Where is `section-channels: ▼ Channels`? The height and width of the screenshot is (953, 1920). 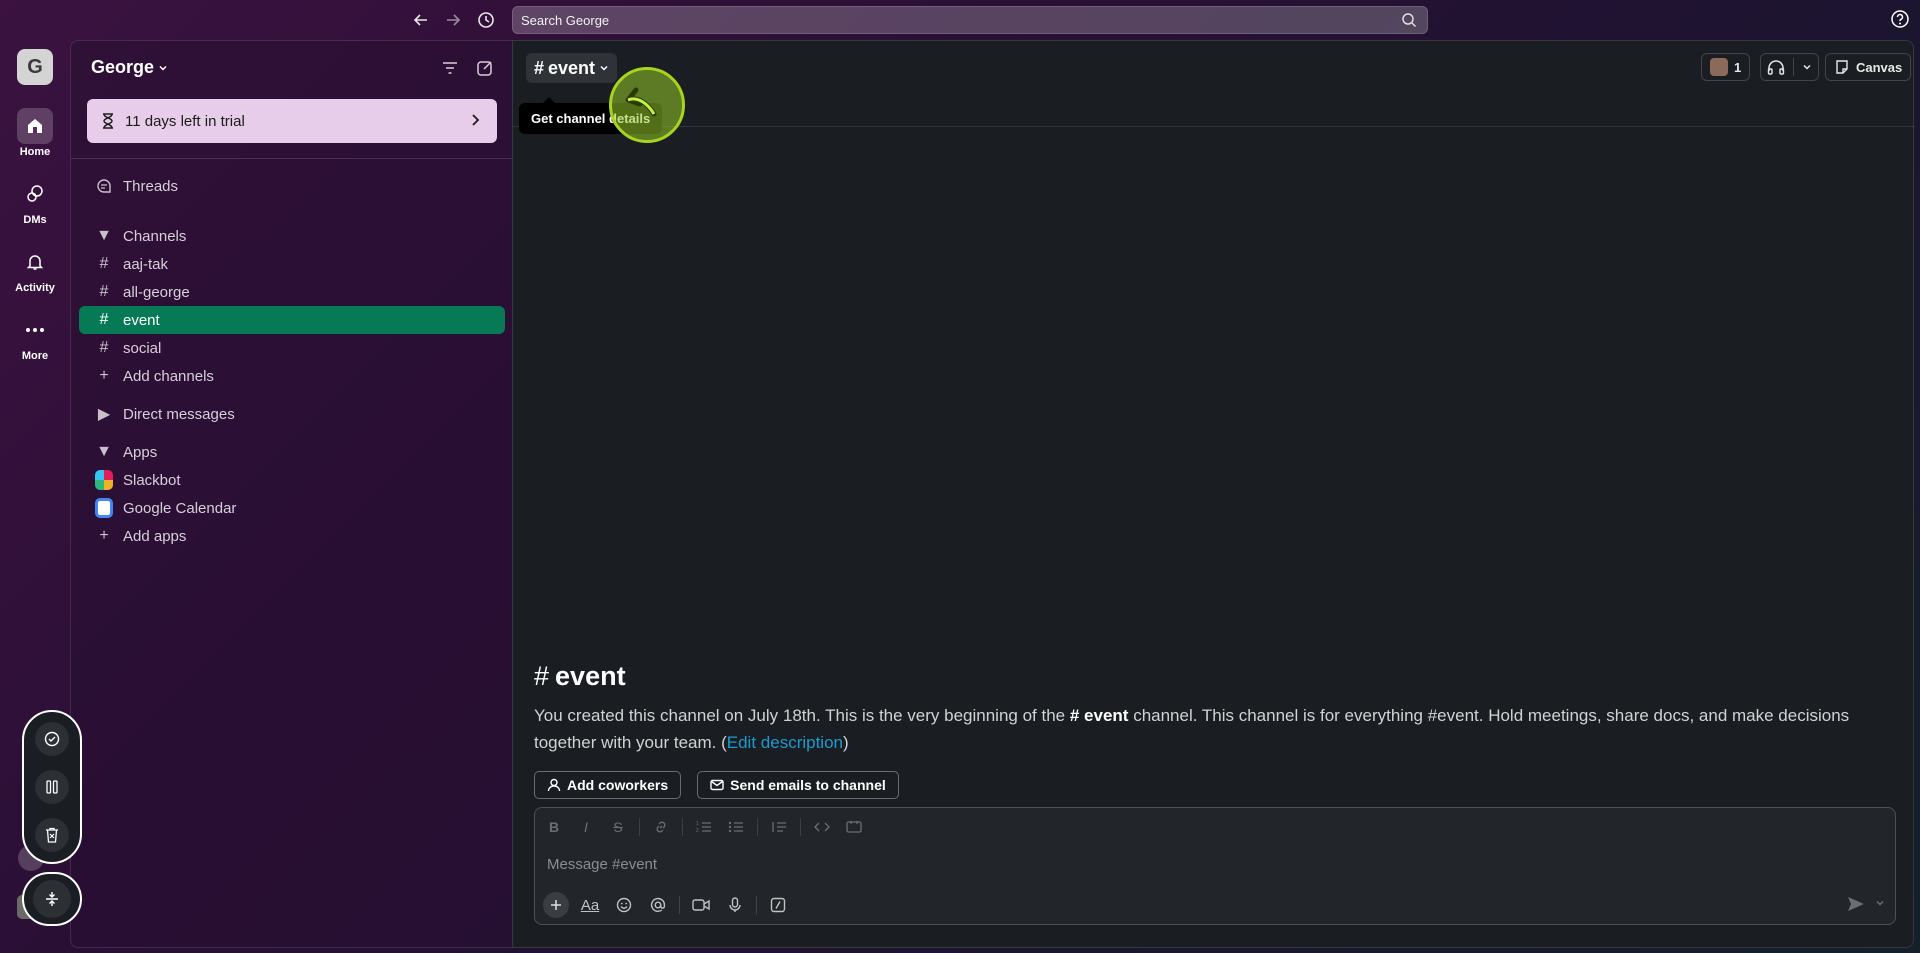
section-channels: ▼ Channels is located at coordinates (292, 236).